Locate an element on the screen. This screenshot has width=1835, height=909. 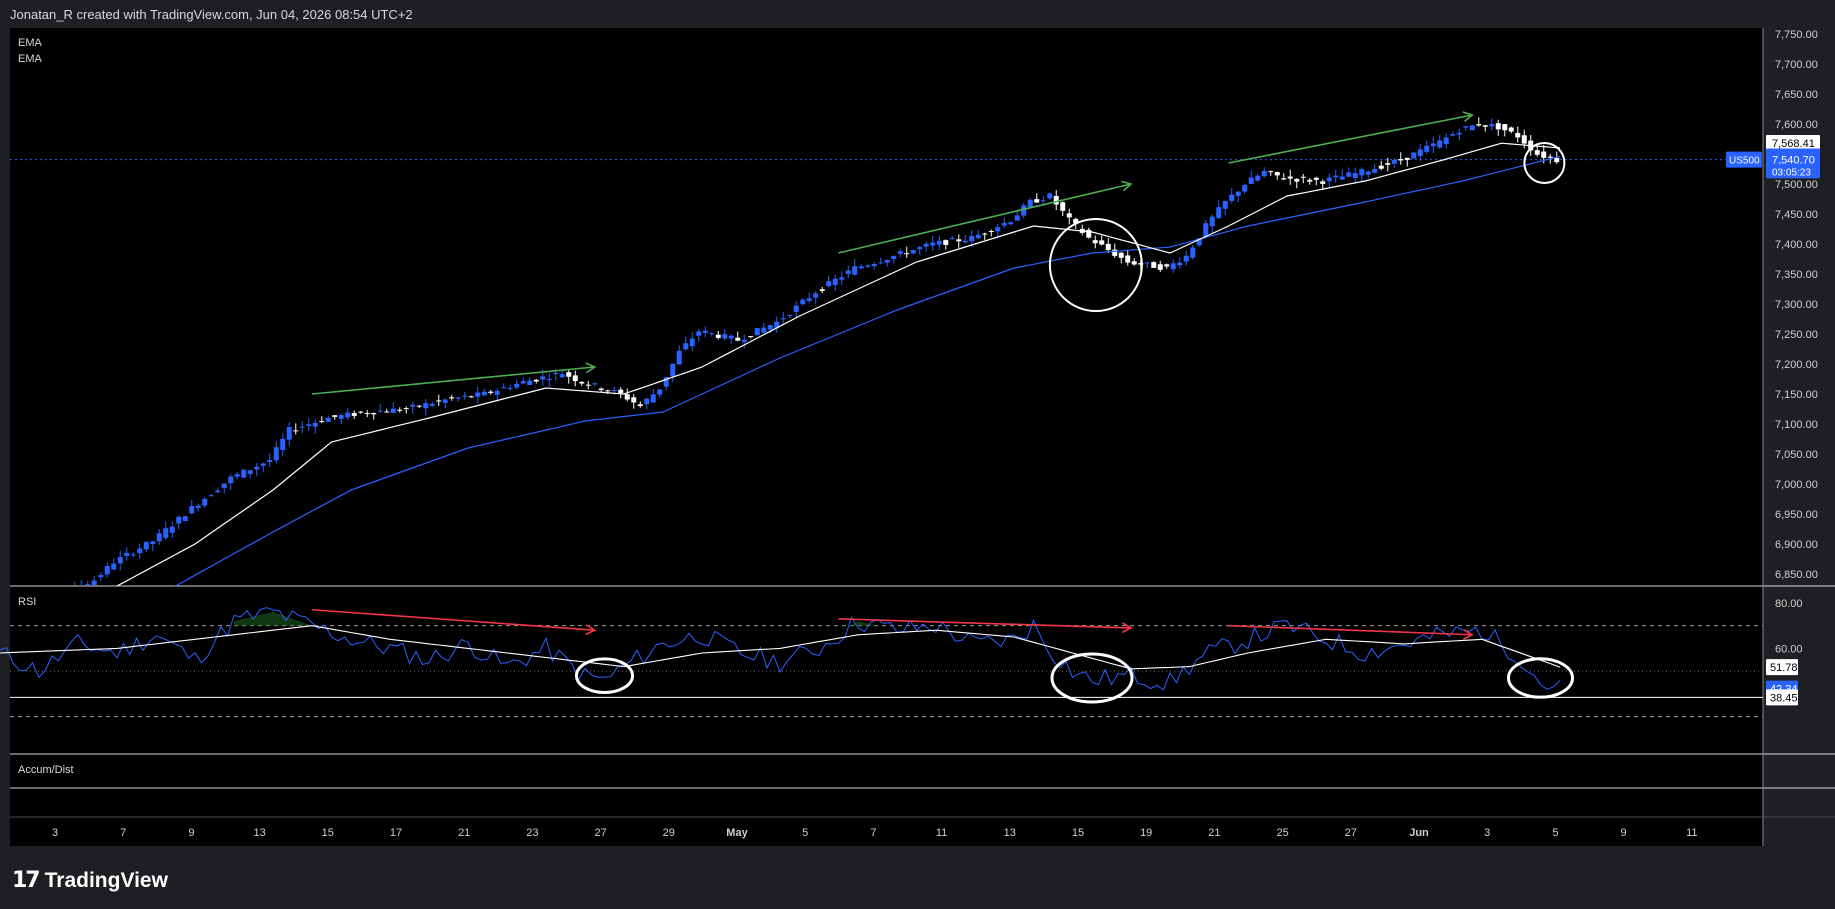
time-tick-label: Jun is located at coordinates (1419, 833).